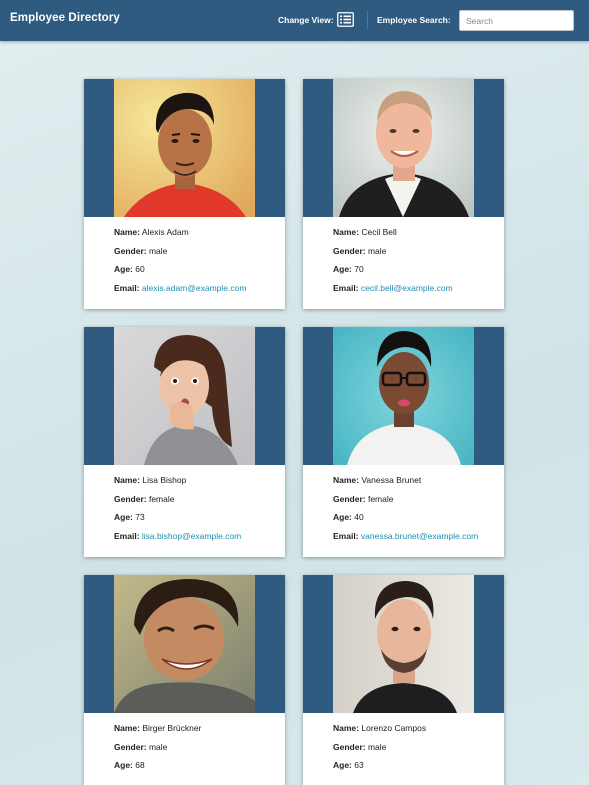 The image size is (589, 785). Describe the element at coordinates (359, 517) in the screenshot. I see `employee-age: 40` at that location.